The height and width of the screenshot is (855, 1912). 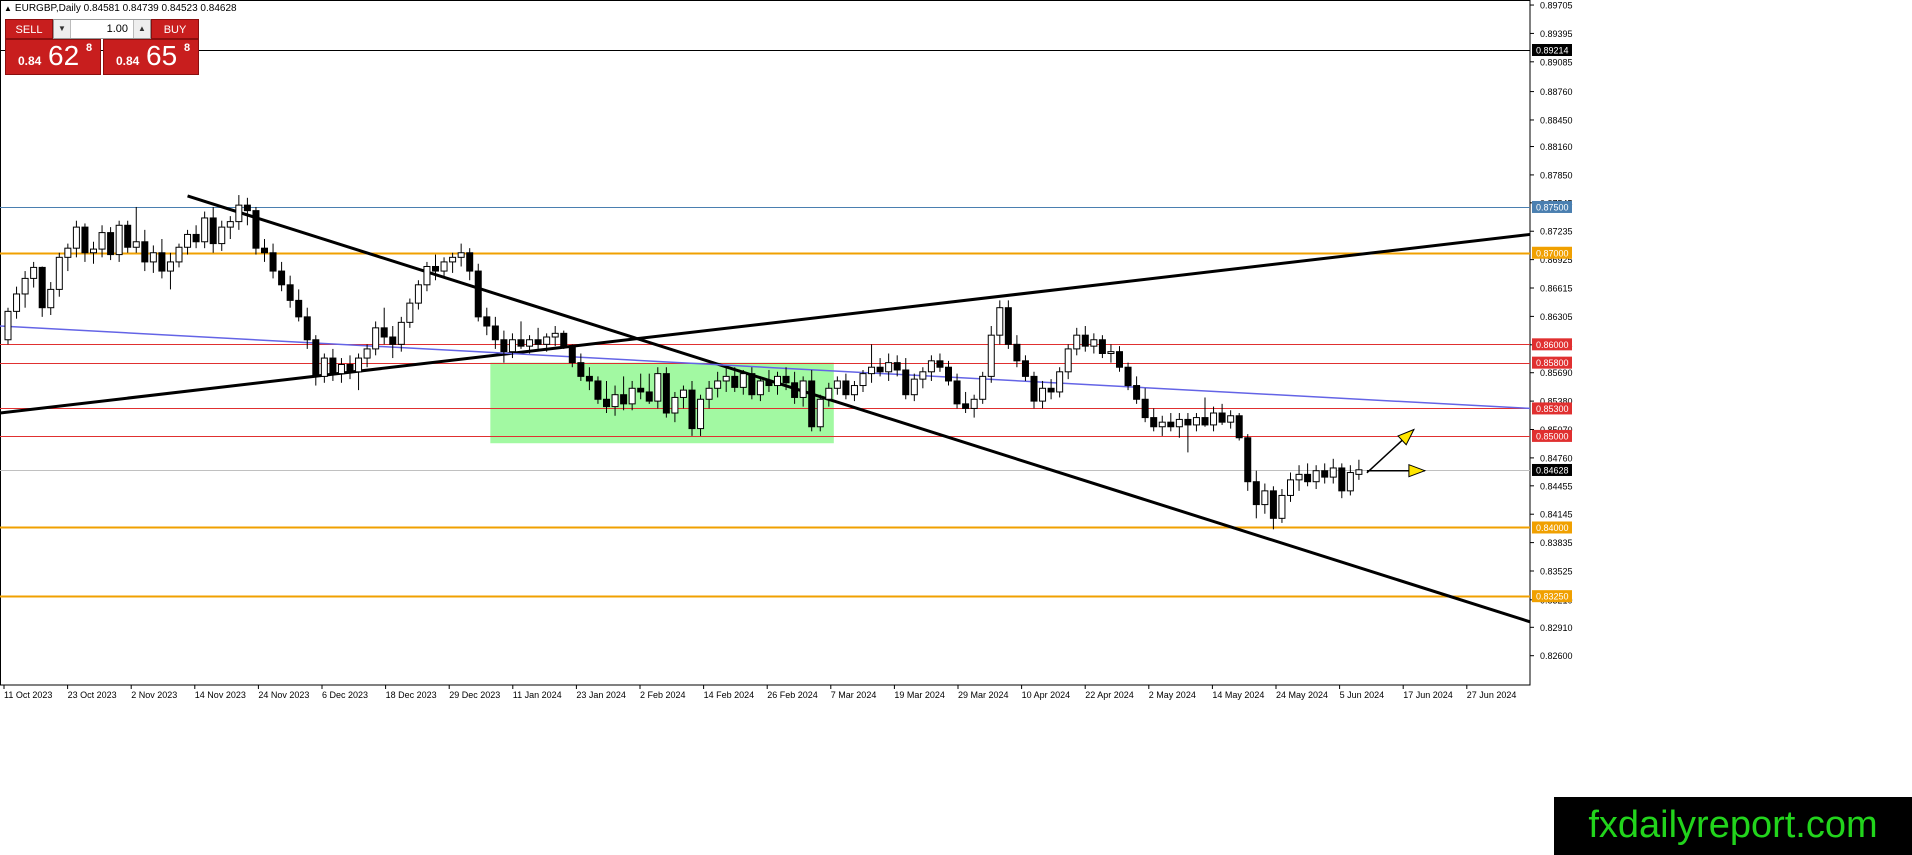 What do you see at coordinates (1492, 695) in the screenshot?
I see `x-tick-label: 27 Jun 2024` at bounding box center [1492, 695].